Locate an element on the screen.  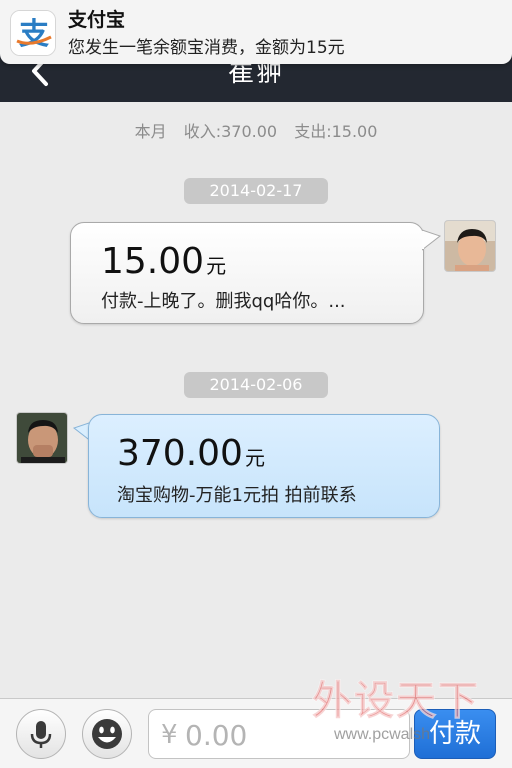
transaction-bubble-incoming: 370.00 元 淘宝购物-万能1元拍 拍前联系 is located at coordinates (264, 466).